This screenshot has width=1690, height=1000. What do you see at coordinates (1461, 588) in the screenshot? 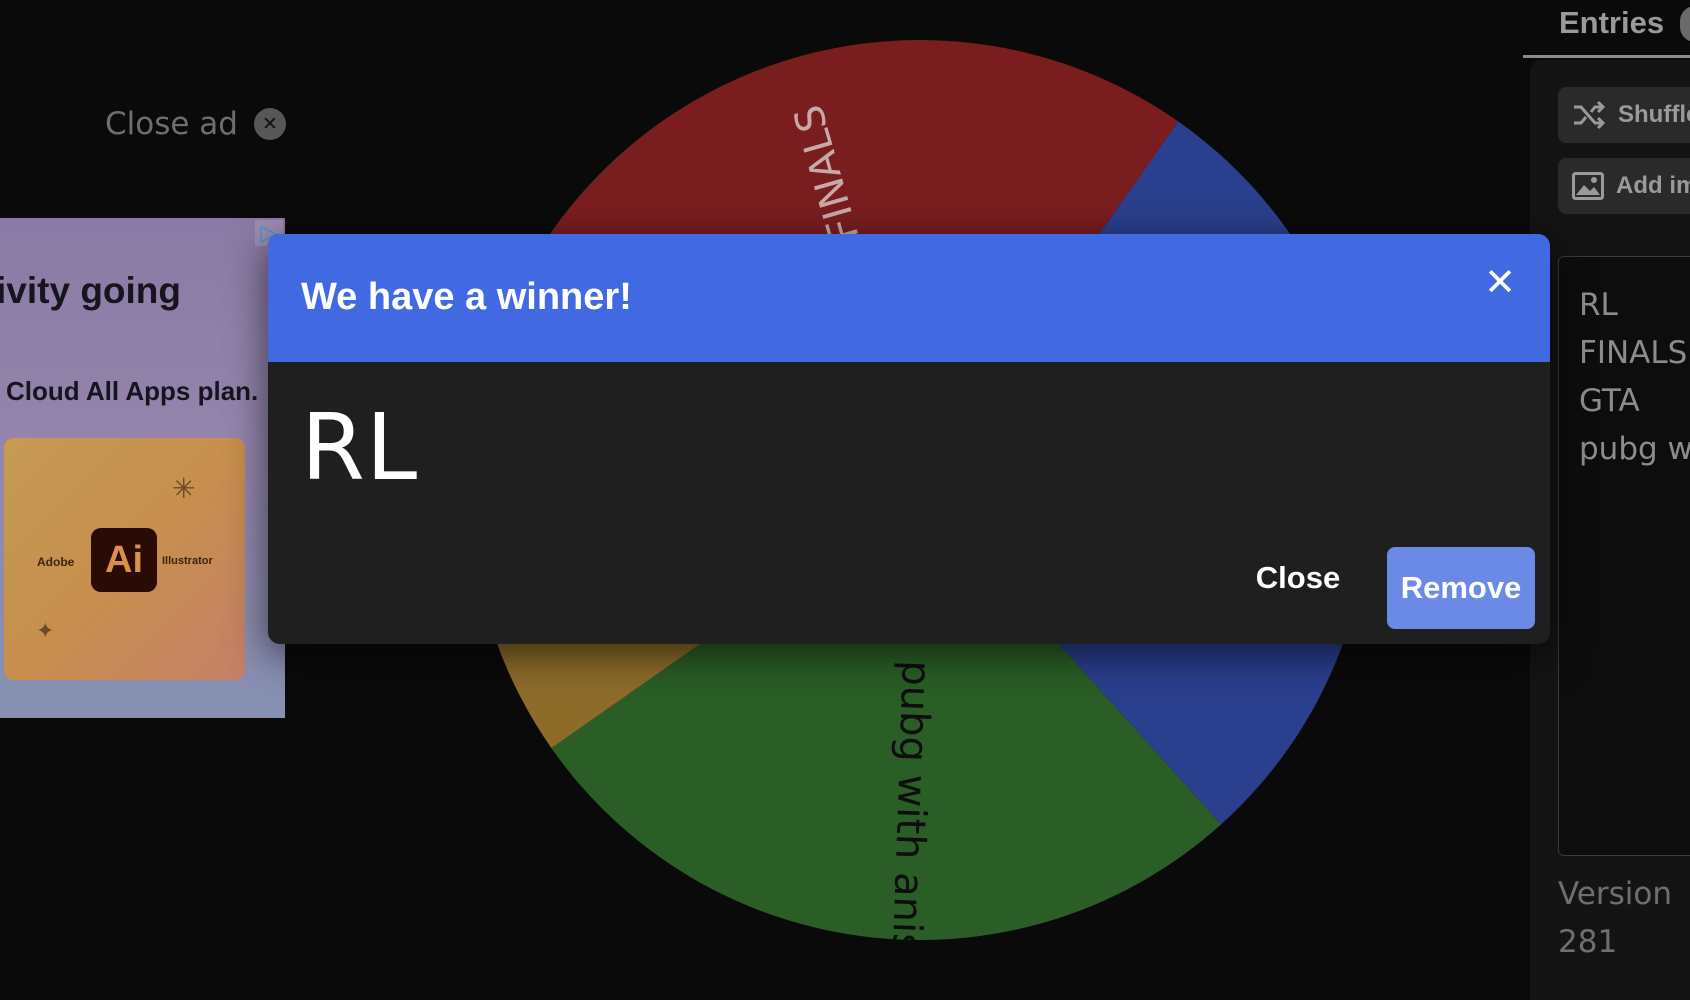
I see `remove-button: Remove` at bounding box center [1461, 588].